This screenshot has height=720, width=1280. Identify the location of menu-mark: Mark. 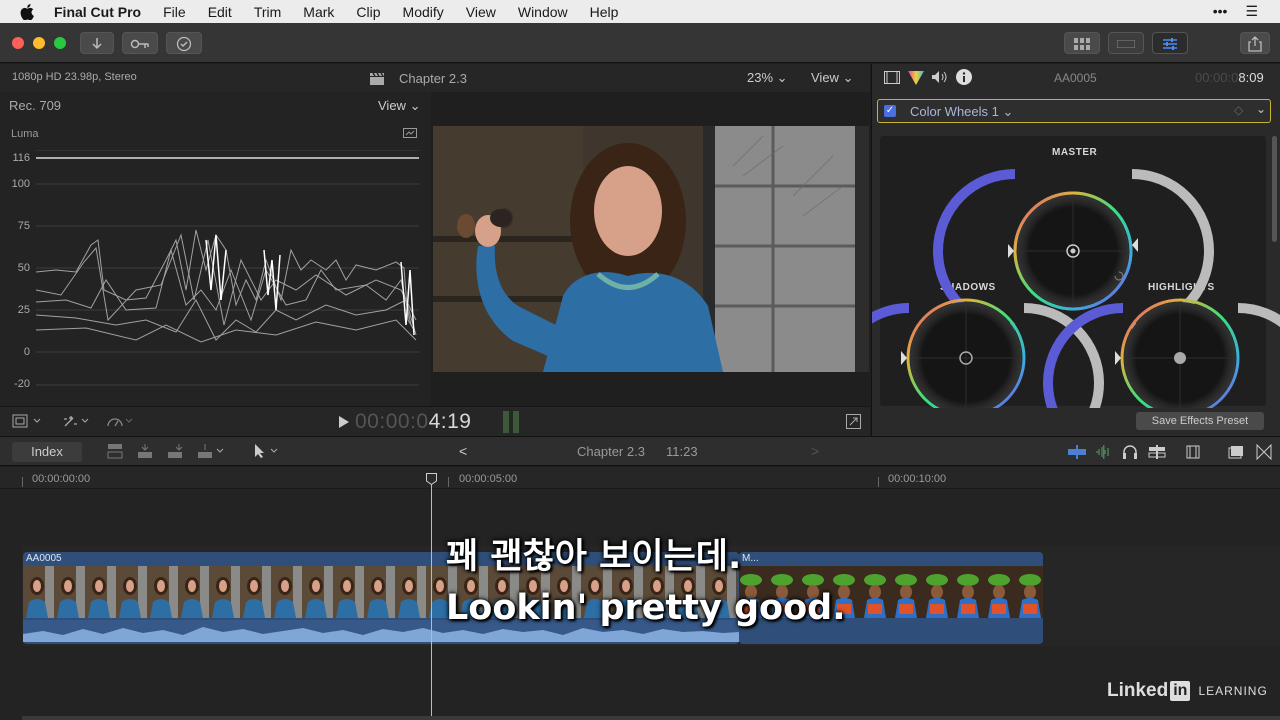
(318, 12).